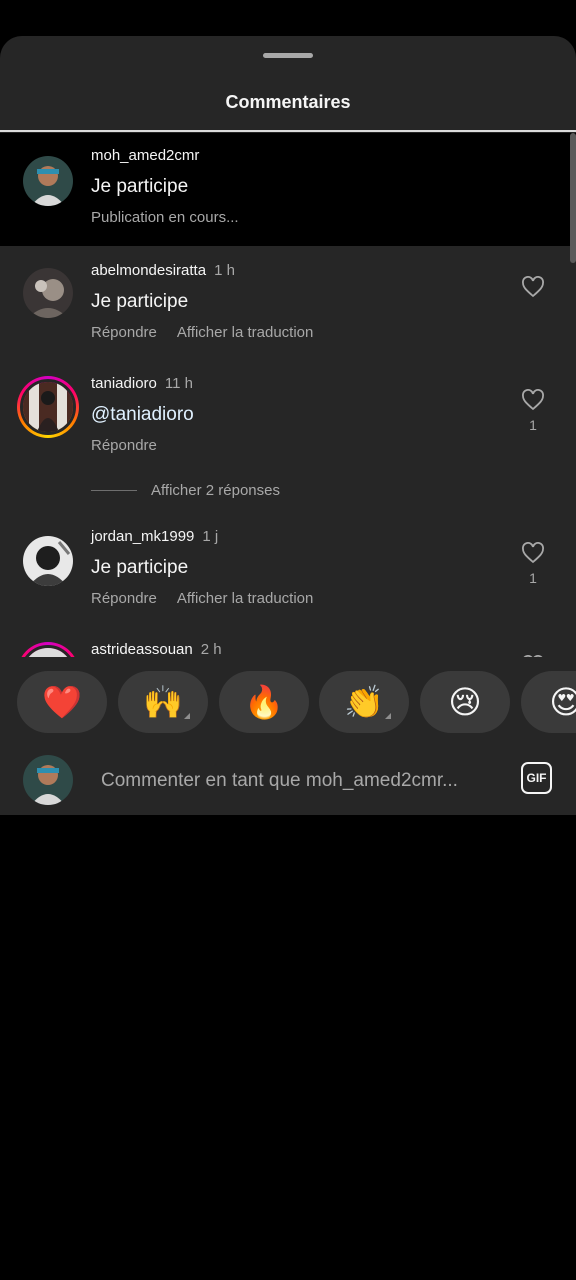  I want to click on view-replies-label: Afficher 2 réponses, so click(215, 490).